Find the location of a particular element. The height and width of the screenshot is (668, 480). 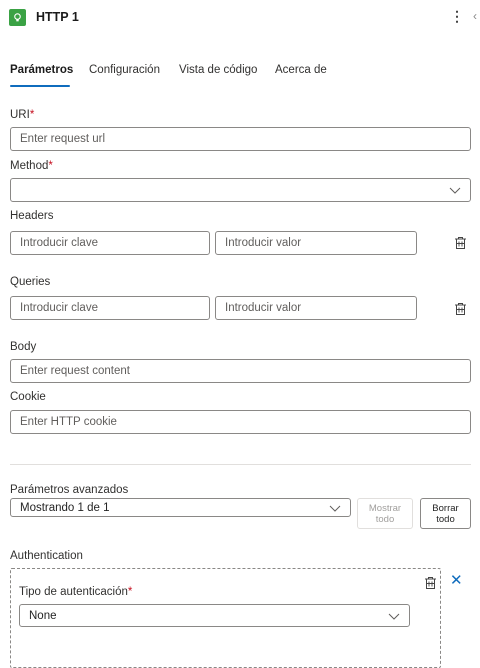

uri-label: URI* is located at coordinates (22, 115).